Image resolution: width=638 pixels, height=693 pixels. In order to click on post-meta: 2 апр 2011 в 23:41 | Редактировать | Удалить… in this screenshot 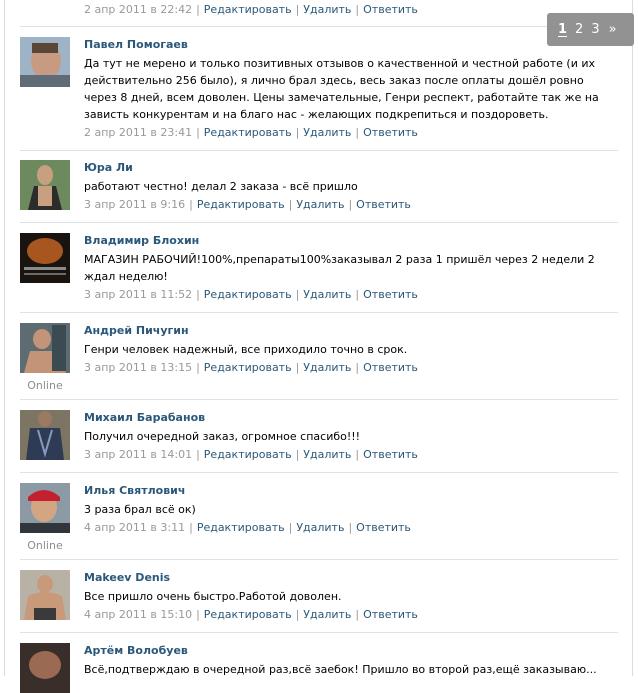, I will do `click(251, 132)`.